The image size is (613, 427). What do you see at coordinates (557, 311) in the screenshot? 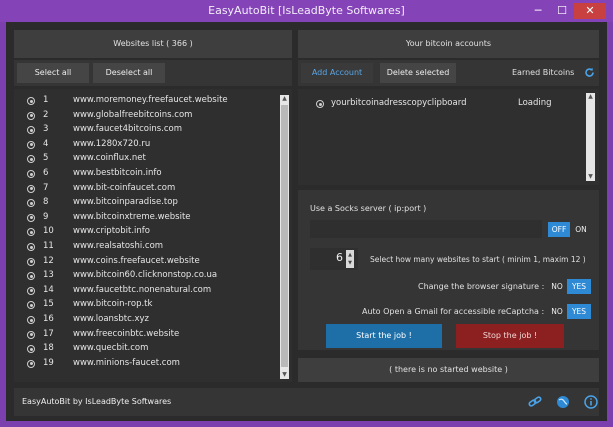
I see `gmail-no-toggle: NO` at bounding box center [557, 311].